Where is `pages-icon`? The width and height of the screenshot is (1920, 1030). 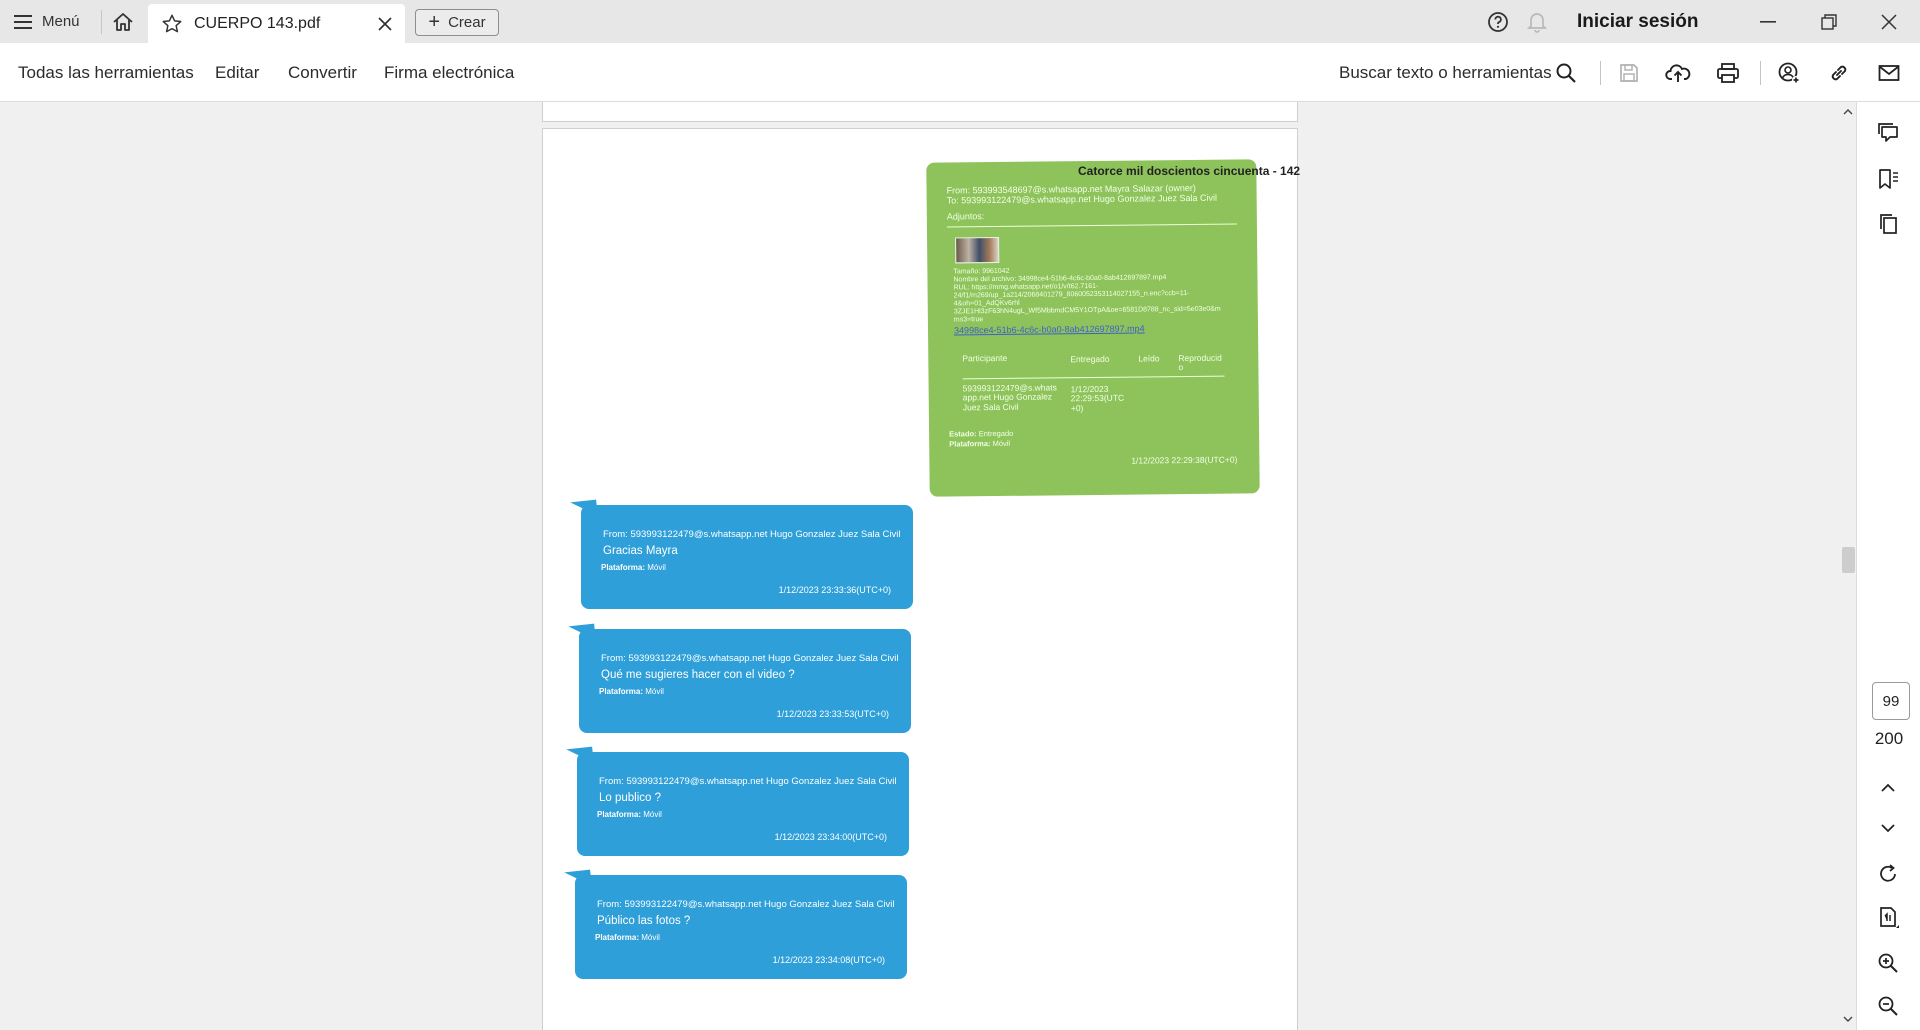
pages-icon is located at coordinates (1888, 224).